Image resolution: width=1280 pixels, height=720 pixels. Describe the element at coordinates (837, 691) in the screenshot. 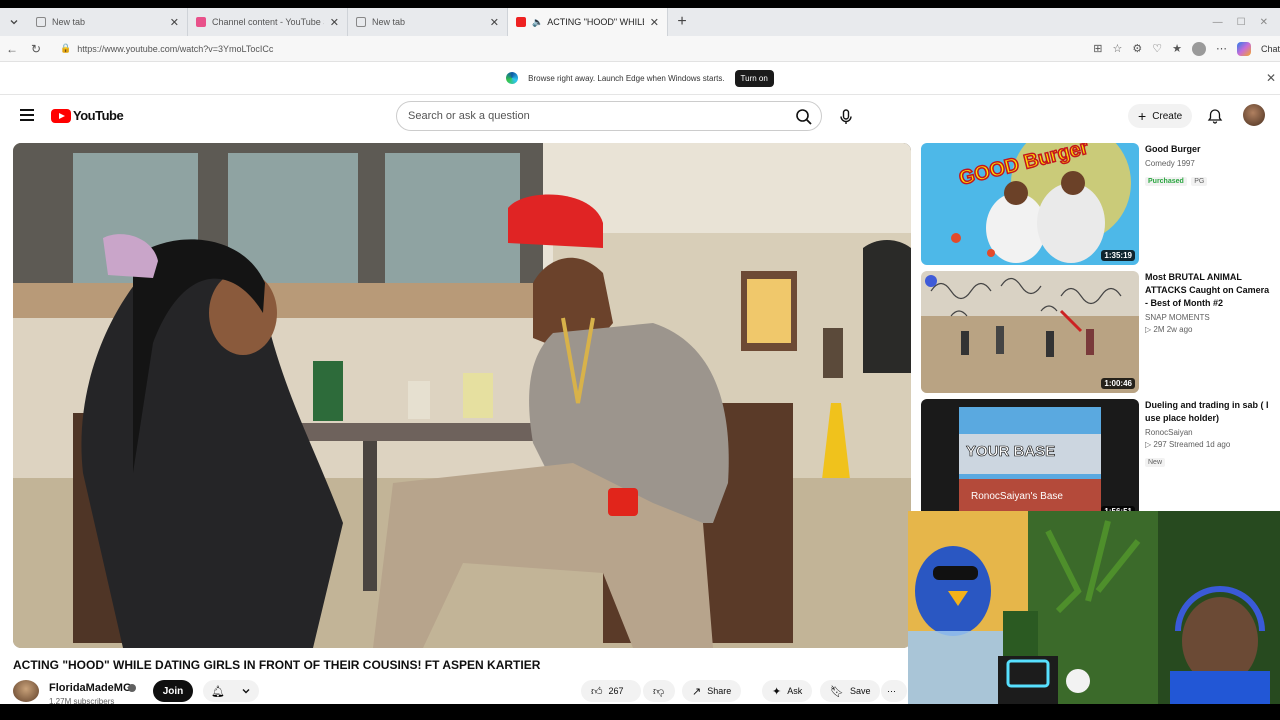

I see `bookmark-icon: 🔖︎` at that location.